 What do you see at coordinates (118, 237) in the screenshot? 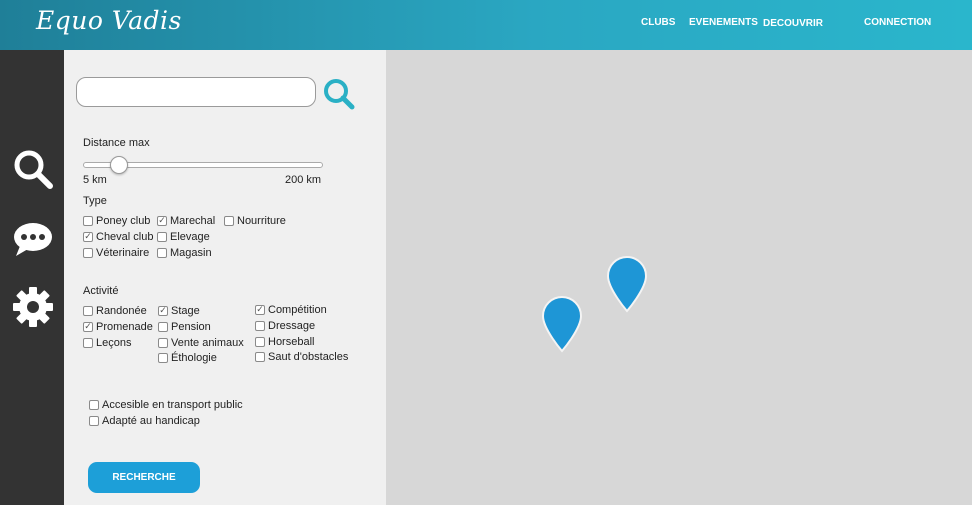
I see `type-option: Cheval club` at bounding box center [118, 237].